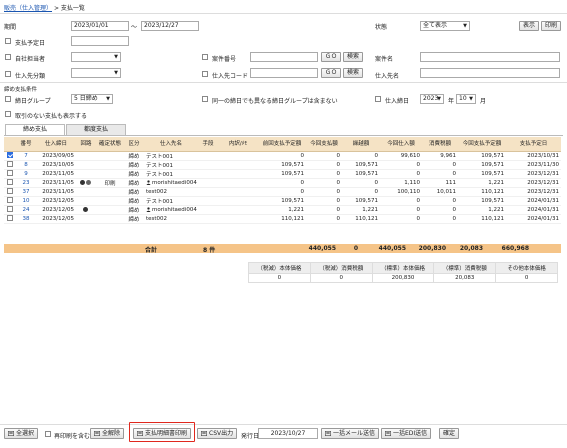  Describe the element at coordinates (449, 433) in the screenshot. I see `confirm-button: 確定` at that location.